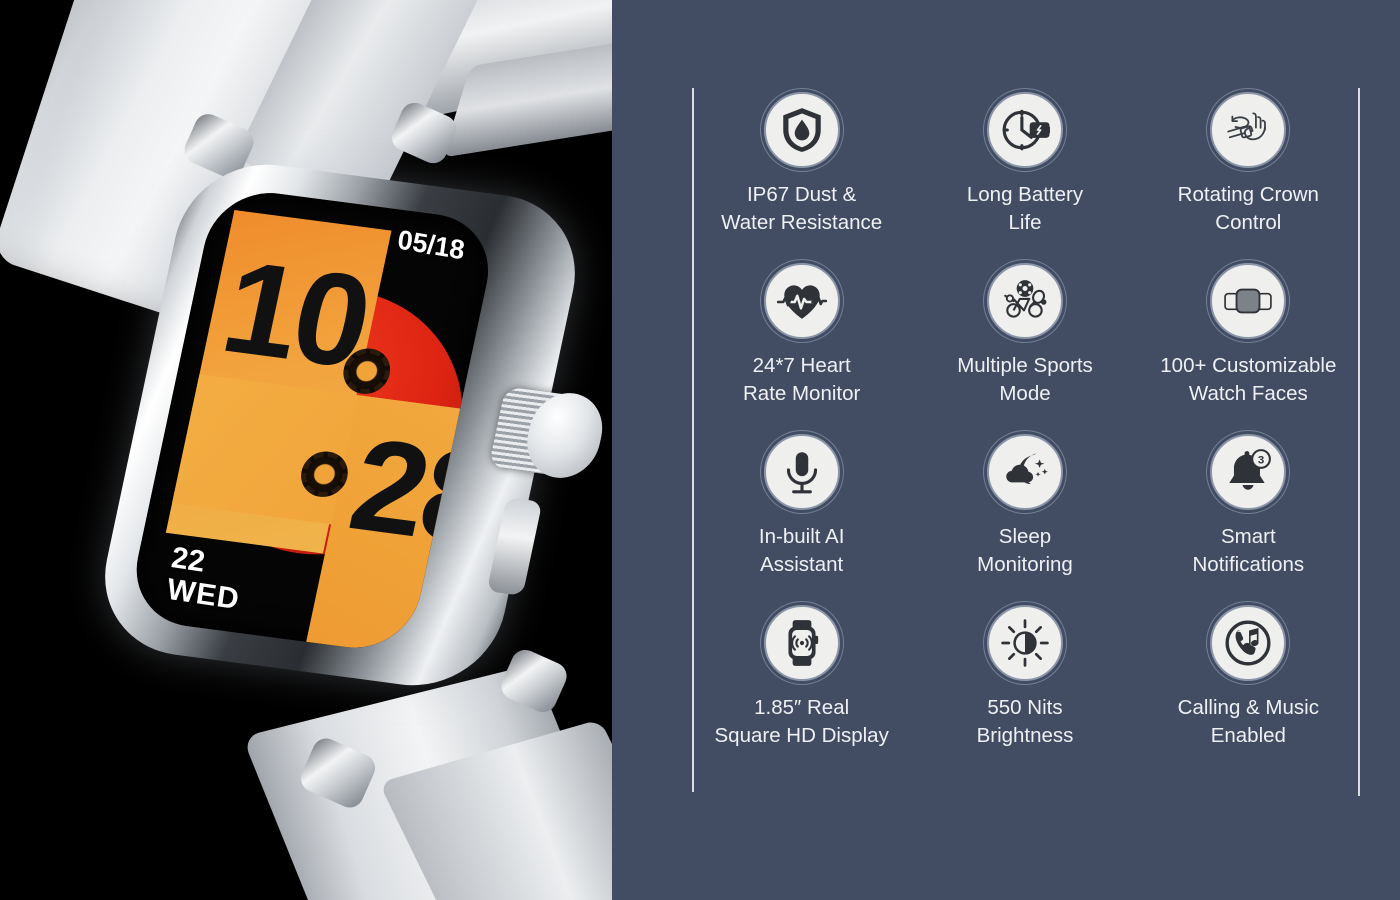  I want to click on brightness-half-sun-icon, so click(1024, 643).